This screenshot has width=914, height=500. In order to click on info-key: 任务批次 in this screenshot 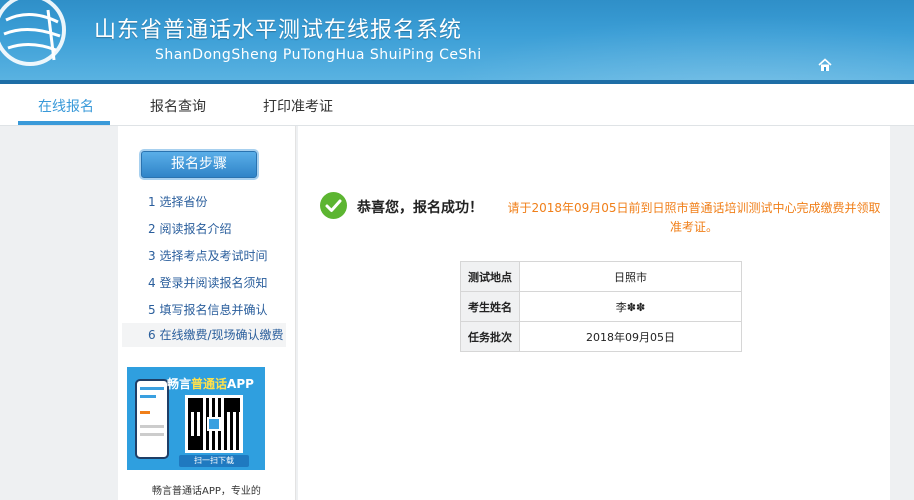, I will do `click(490, 336)`.